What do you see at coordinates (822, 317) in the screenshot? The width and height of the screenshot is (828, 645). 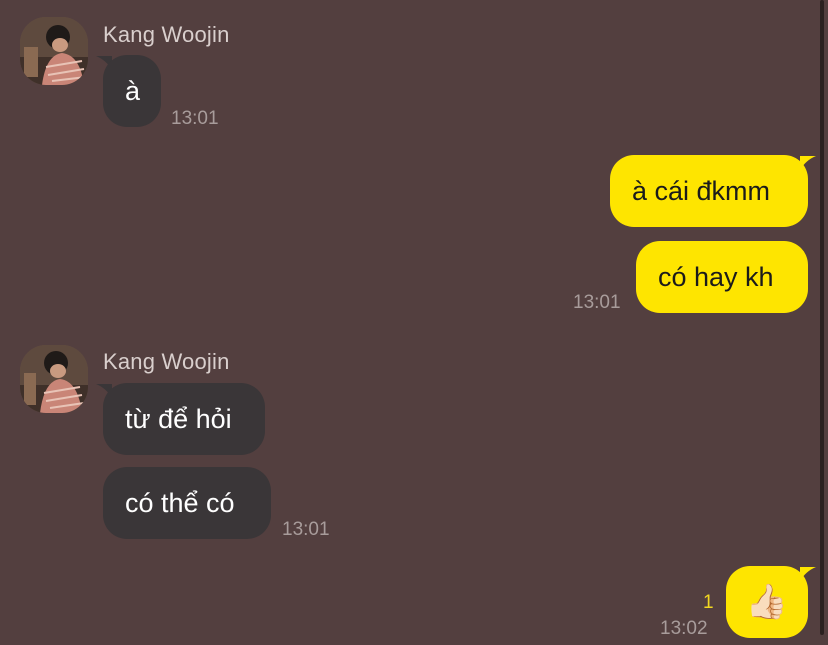 I see `scrollbar` at bounding box center [822, 317].